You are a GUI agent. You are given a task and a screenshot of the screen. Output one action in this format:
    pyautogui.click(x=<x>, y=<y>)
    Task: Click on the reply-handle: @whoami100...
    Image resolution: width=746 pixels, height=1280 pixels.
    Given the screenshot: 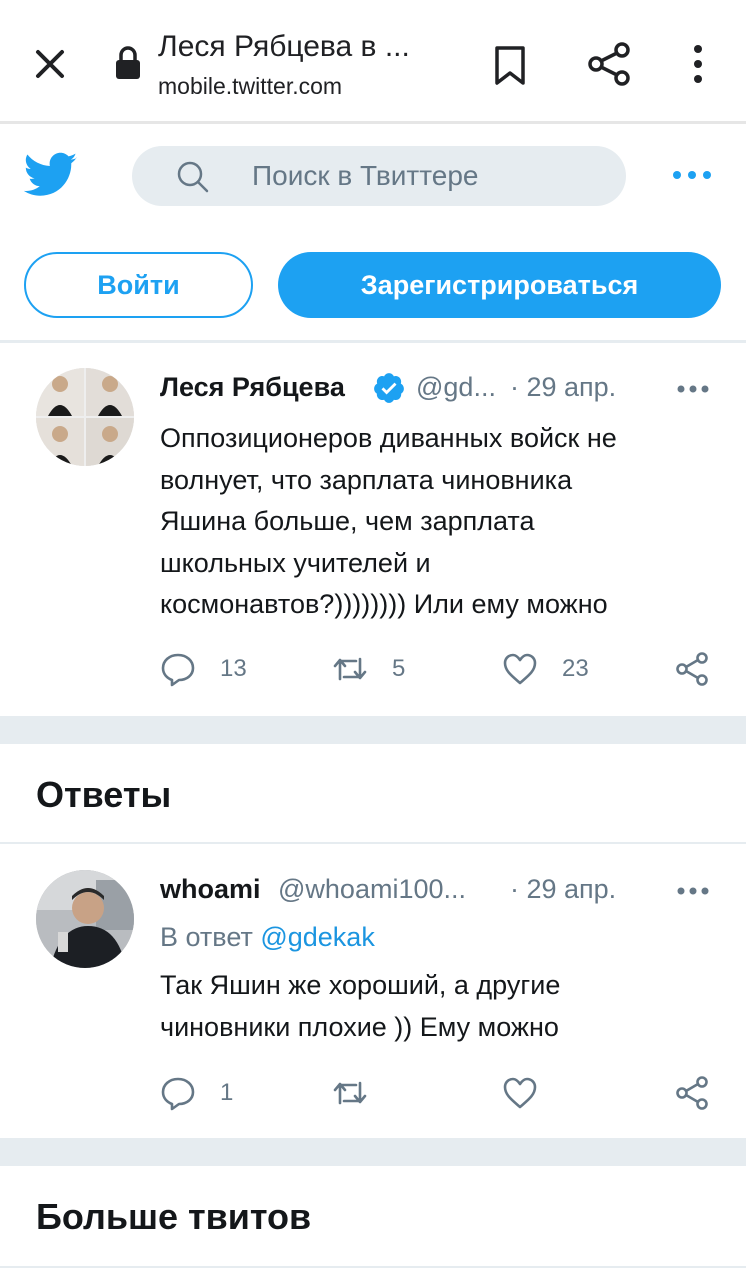 What is the action you would take?
    pyautogui.click(x=372, y=889)
    